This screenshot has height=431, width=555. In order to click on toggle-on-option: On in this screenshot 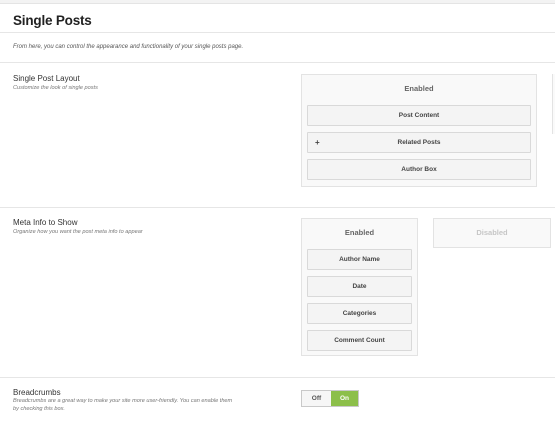, I will do `click(344, 398)`.